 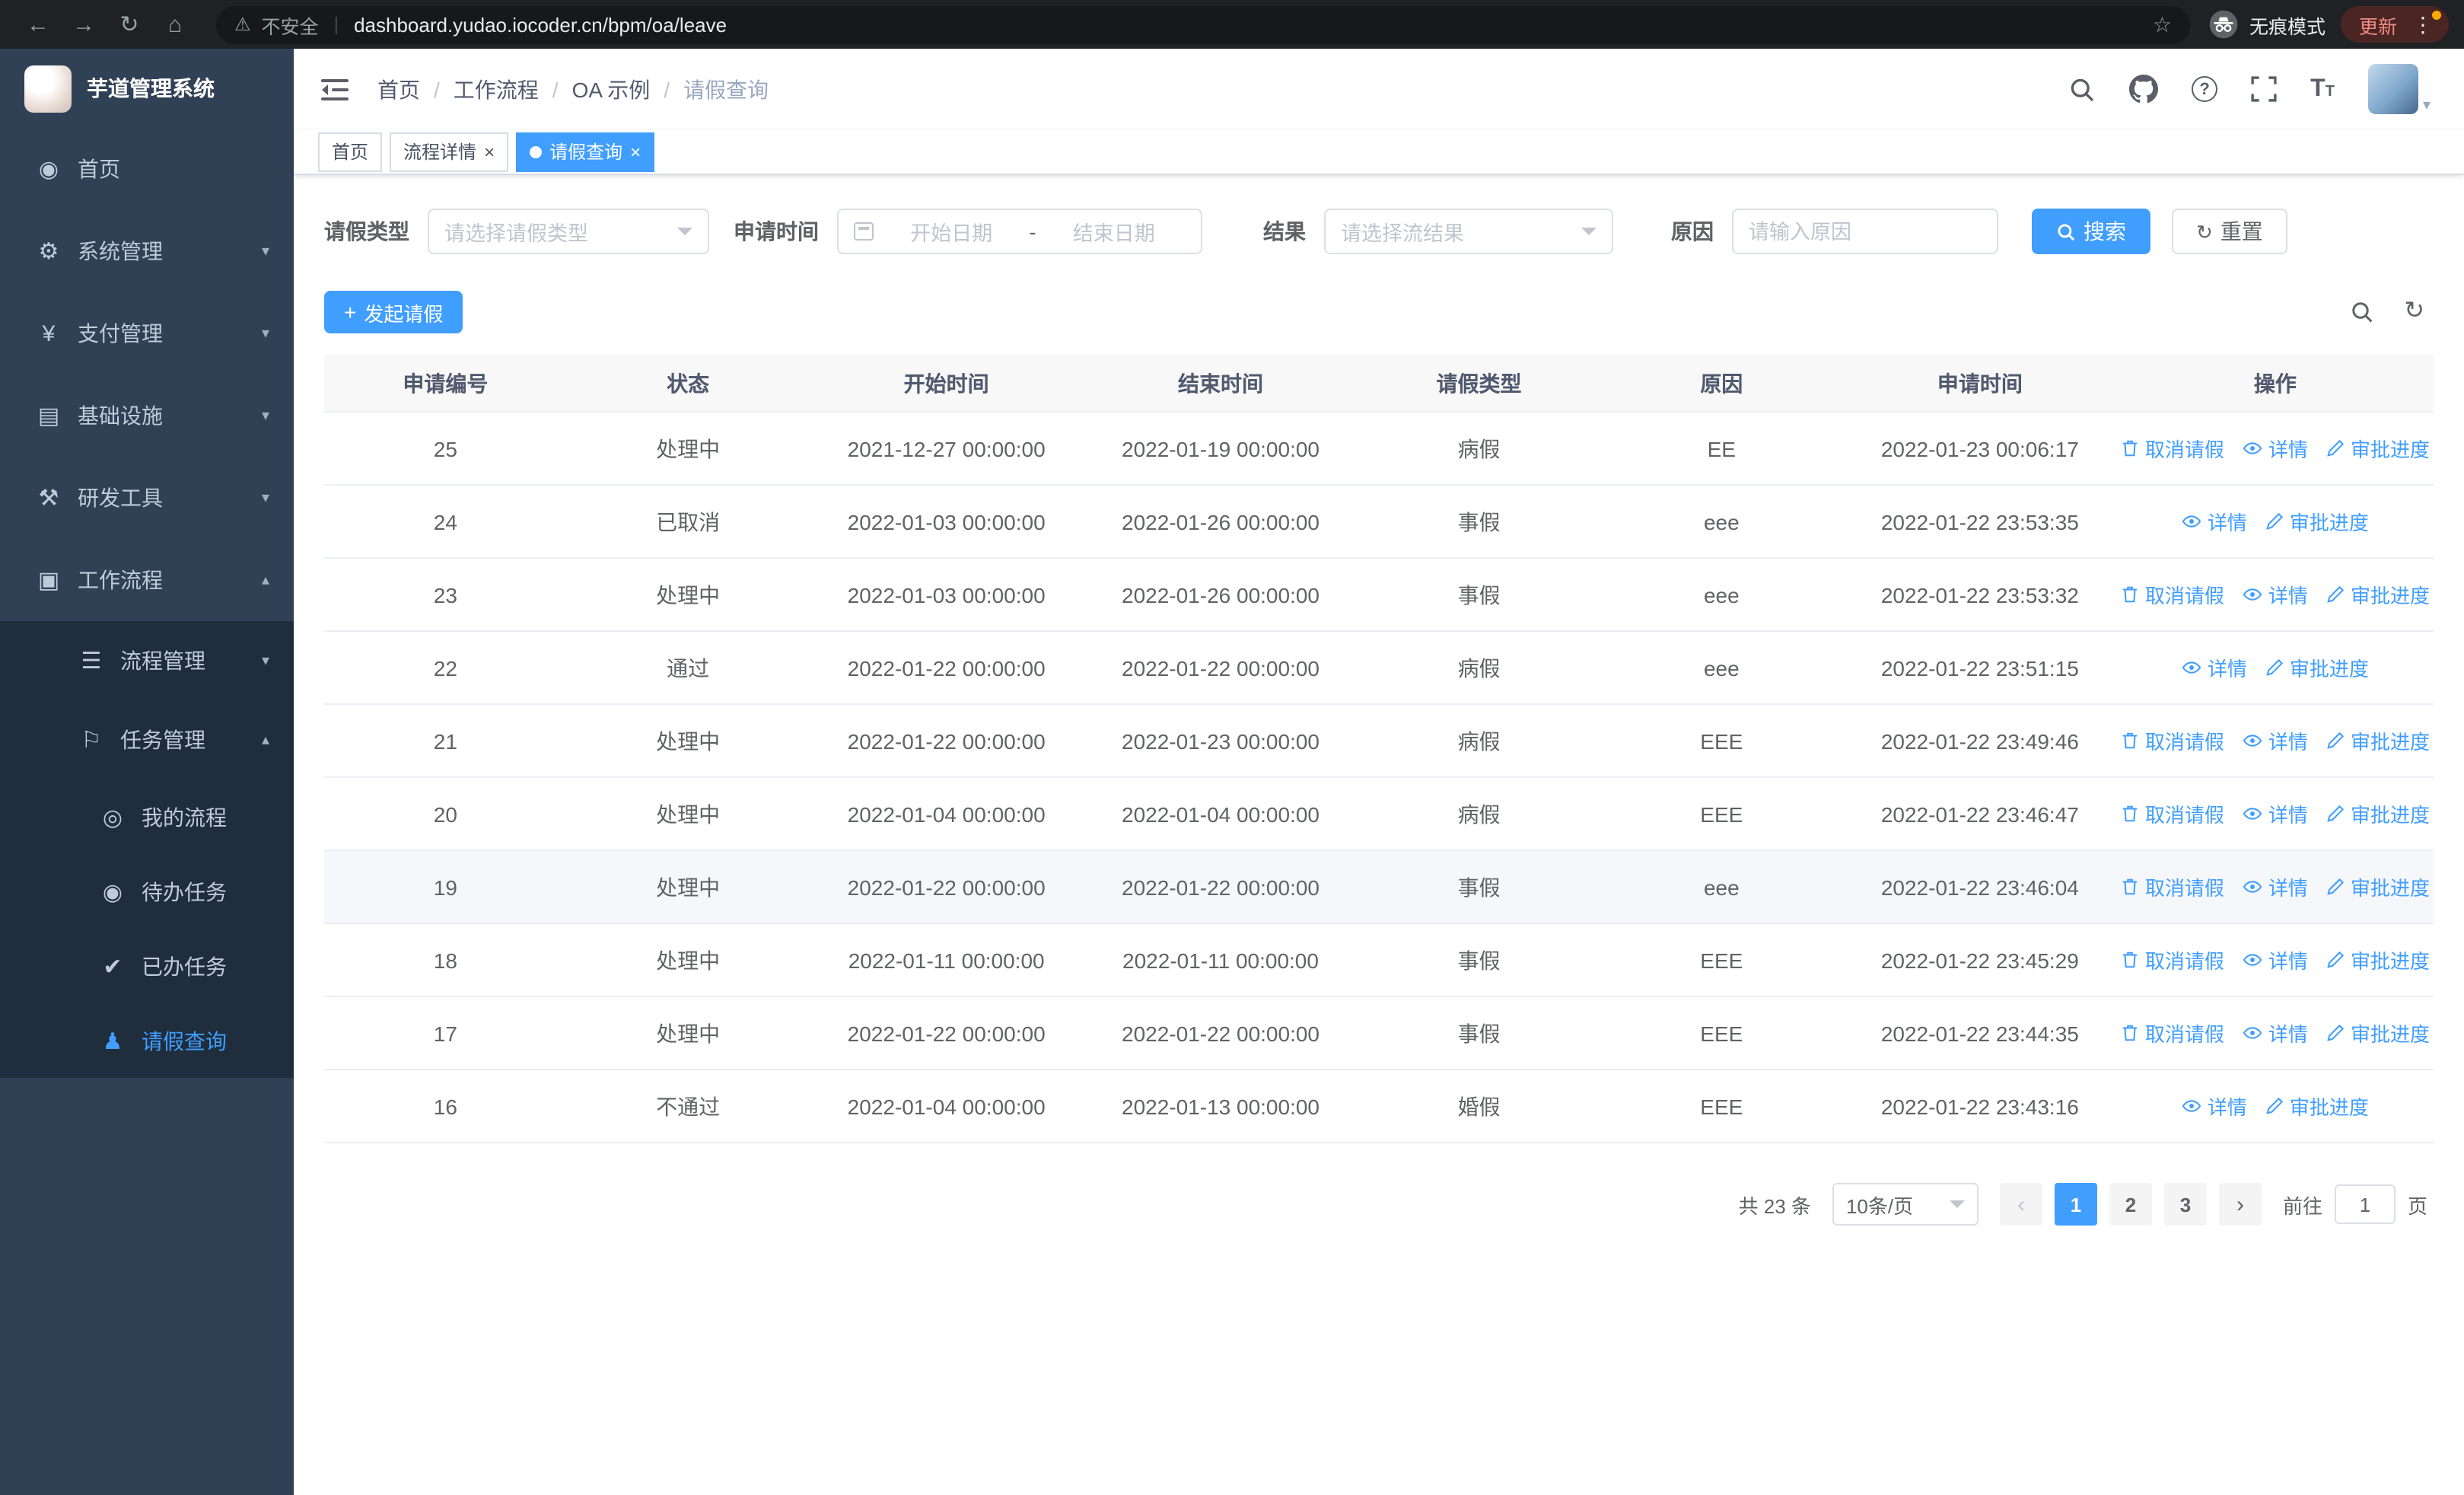 What do you see at coordinates (1905, 1204) in the screenshot?
I see `page-size-select: 10条/页` at bounding box center [1905, 1204].